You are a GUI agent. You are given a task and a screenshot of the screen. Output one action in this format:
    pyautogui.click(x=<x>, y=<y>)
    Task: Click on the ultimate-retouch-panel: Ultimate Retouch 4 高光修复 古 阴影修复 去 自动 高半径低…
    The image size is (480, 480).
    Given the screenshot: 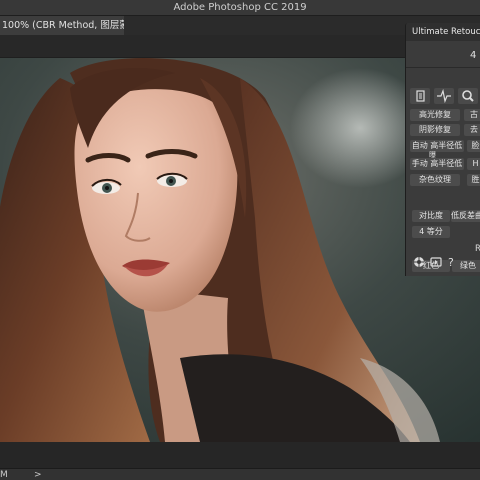 What is the action you would take?
    pyautogui.click(x=442, y=149)
    